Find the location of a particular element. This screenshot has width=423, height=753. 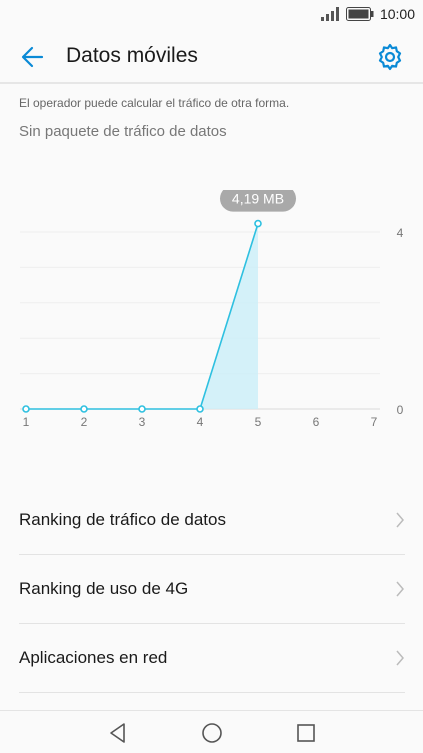

package-status: Sin paquete de tráfico de datos is located at coordinates (123, 131).